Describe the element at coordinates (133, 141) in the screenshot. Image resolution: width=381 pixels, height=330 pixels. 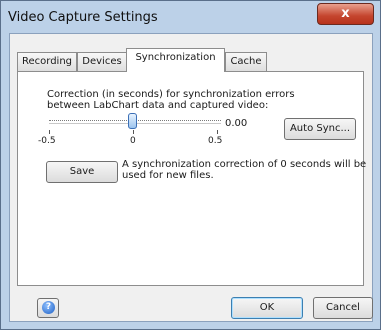
I see `slider-mid-label: 0` at that location.